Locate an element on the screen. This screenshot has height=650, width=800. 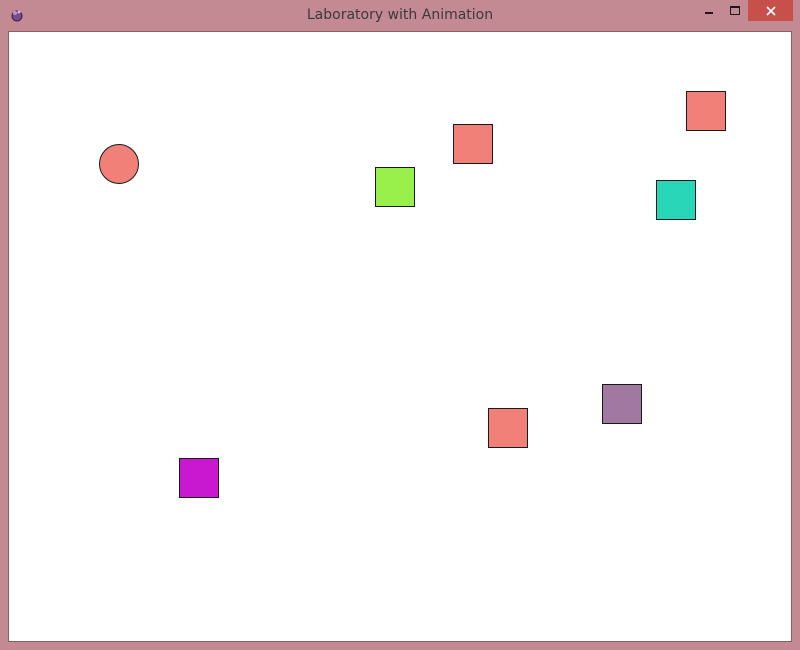
ball-shape is located at coordinates (119, 164).